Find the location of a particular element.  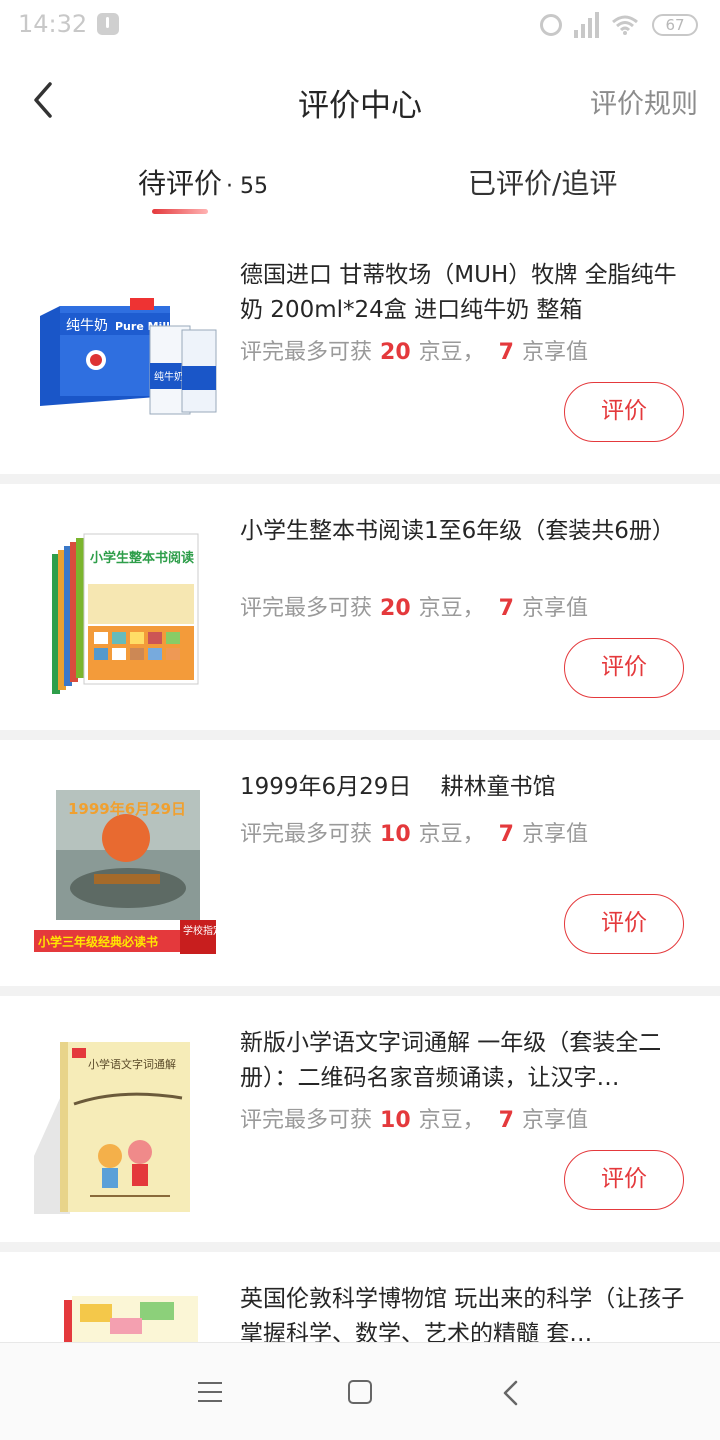

tab-reviewed: 已评价/追评 is located at coordinates (542, 182).